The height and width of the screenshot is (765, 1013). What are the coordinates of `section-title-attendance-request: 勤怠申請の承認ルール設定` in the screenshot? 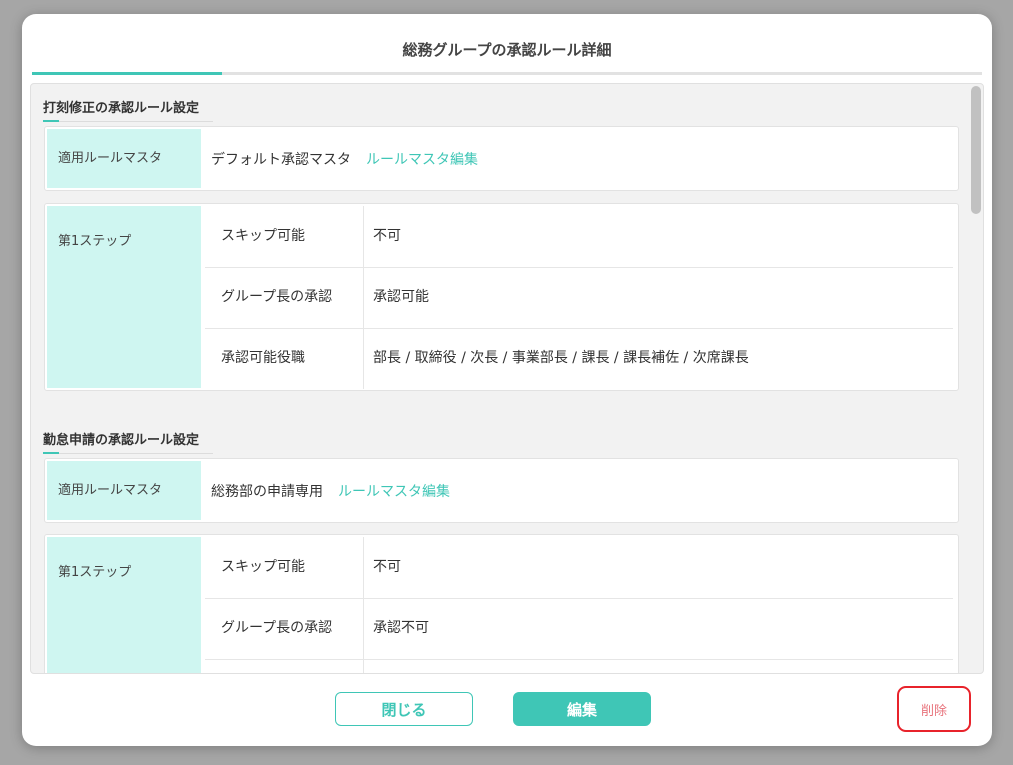 It's located at (128, 441).